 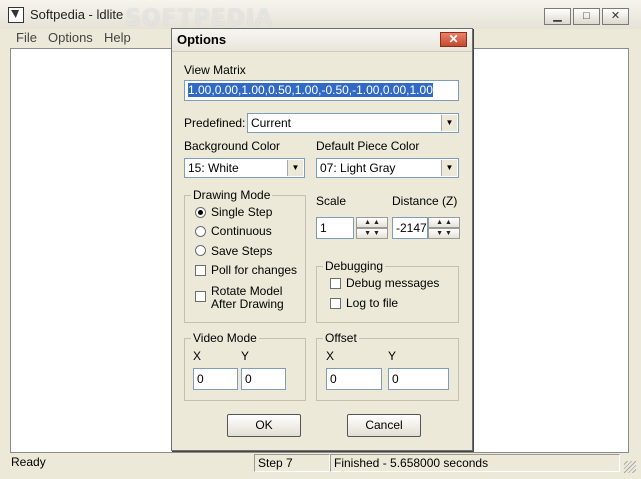 What do you see at coordinates (244, 168) in the screenshot?
I see `background-color-select: 15: White ▼` at bounding box center [244, 168].